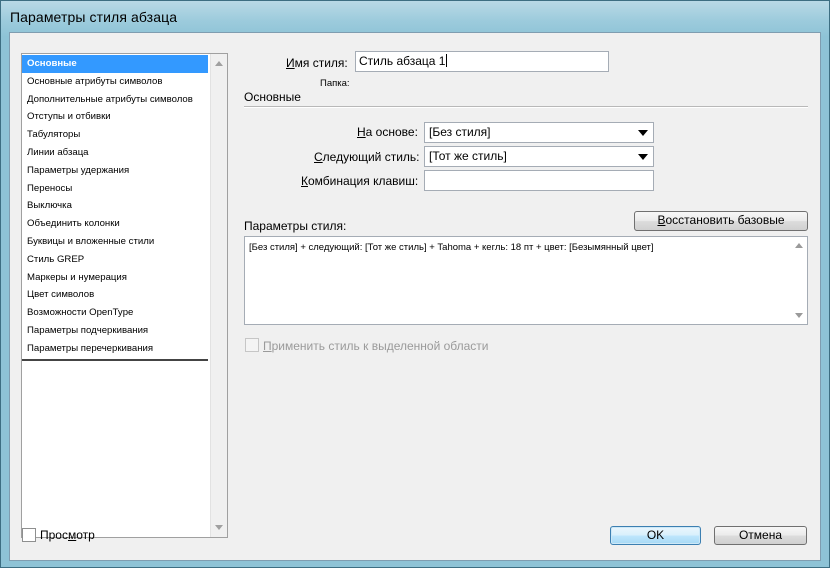 This screenshot has height=568, width=830. I want to click on text-cursor, so click(447, 60).